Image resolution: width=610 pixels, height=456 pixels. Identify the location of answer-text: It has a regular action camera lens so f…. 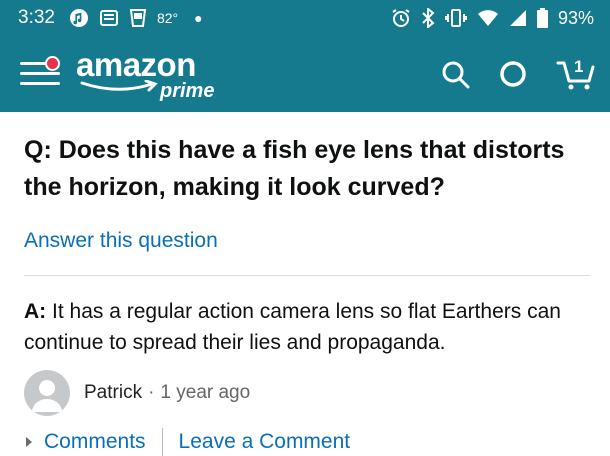
(292, 327).